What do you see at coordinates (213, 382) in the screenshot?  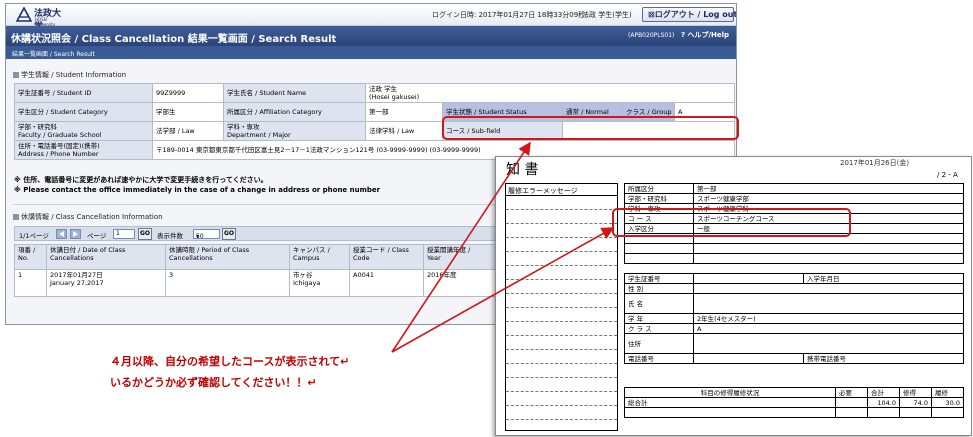 I see `annotation-caption-line2: いるかどうか必ず確認してください！！↵` at bounding box center [213, 382].